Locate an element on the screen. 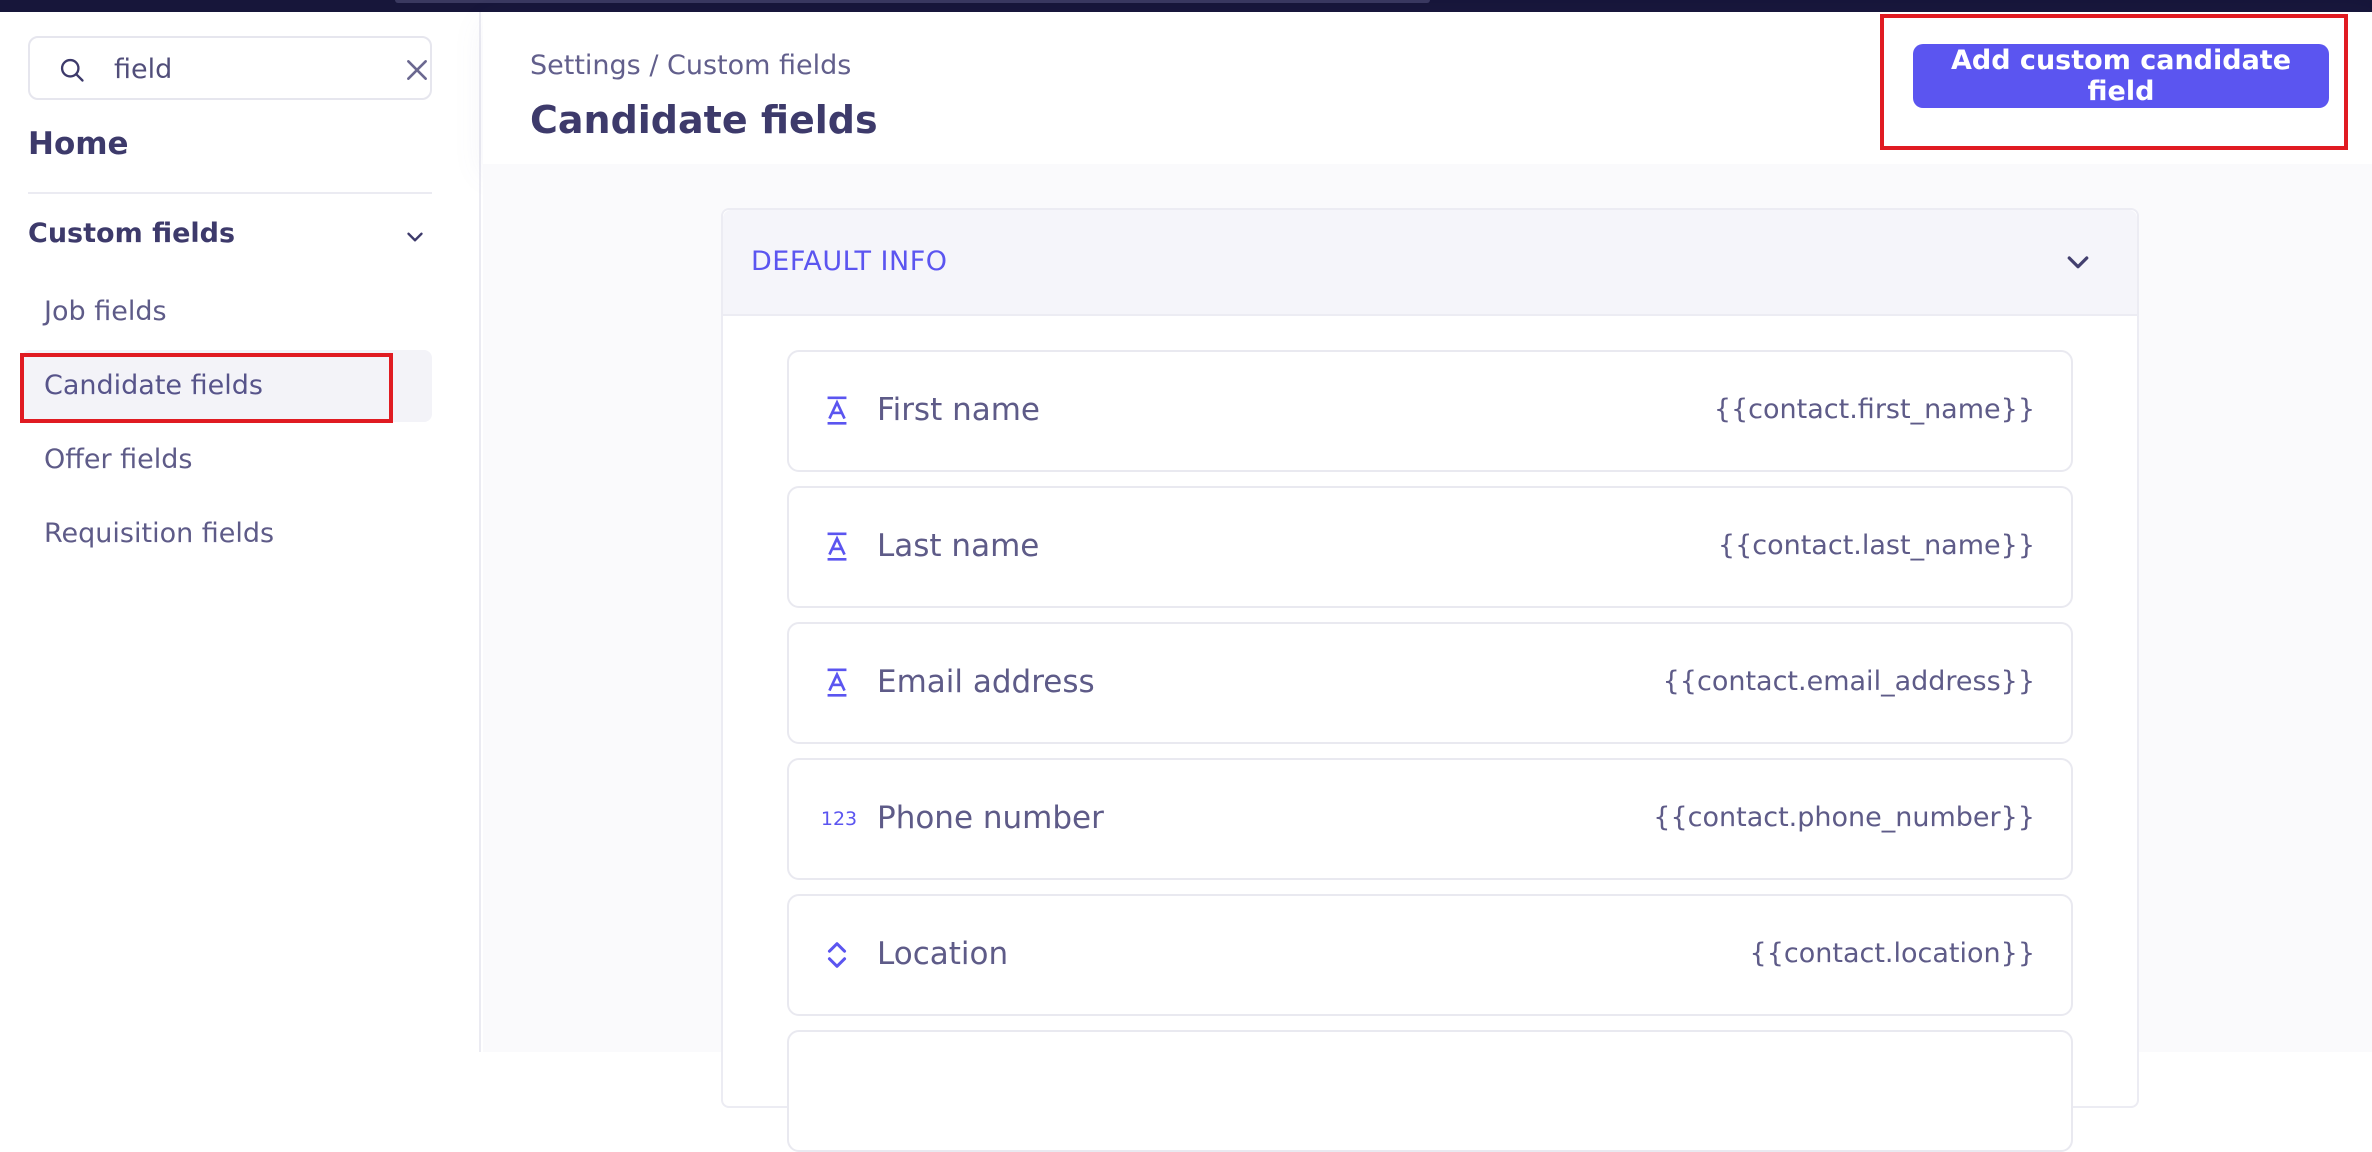 Image resolution: width=2372 pixels, height=1152 pixels. field-name: Last name is located at coordinates (958, 546).